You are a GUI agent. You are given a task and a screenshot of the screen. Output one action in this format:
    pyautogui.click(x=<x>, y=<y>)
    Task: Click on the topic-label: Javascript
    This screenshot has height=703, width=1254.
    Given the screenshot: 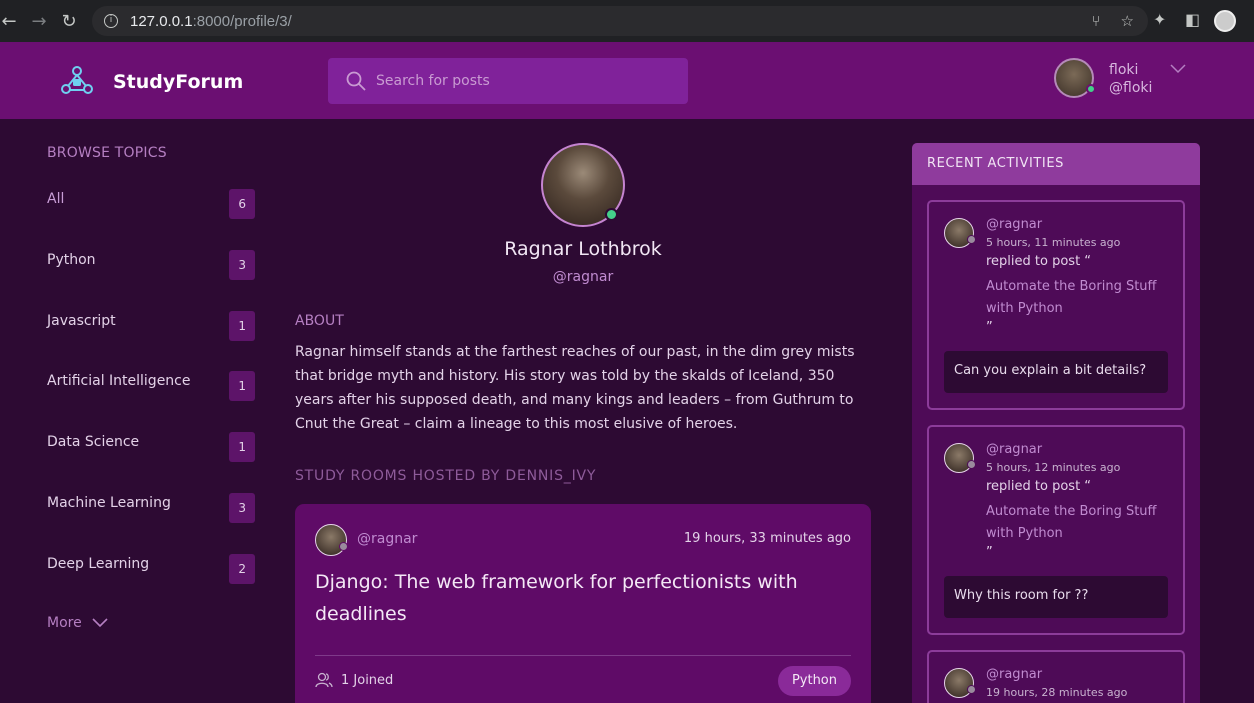 What is the action you would take?
    pyautogui.click(x=81, y=321)
    